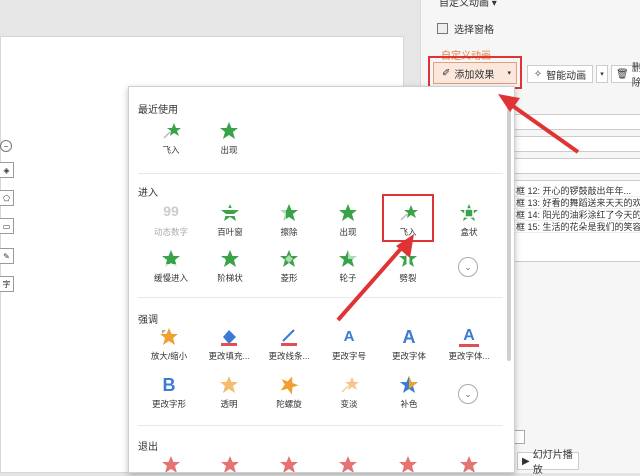  Describe the element at coordinates (148, 447) in the screenshot. I see `section-title-exit: 退出` at that location.